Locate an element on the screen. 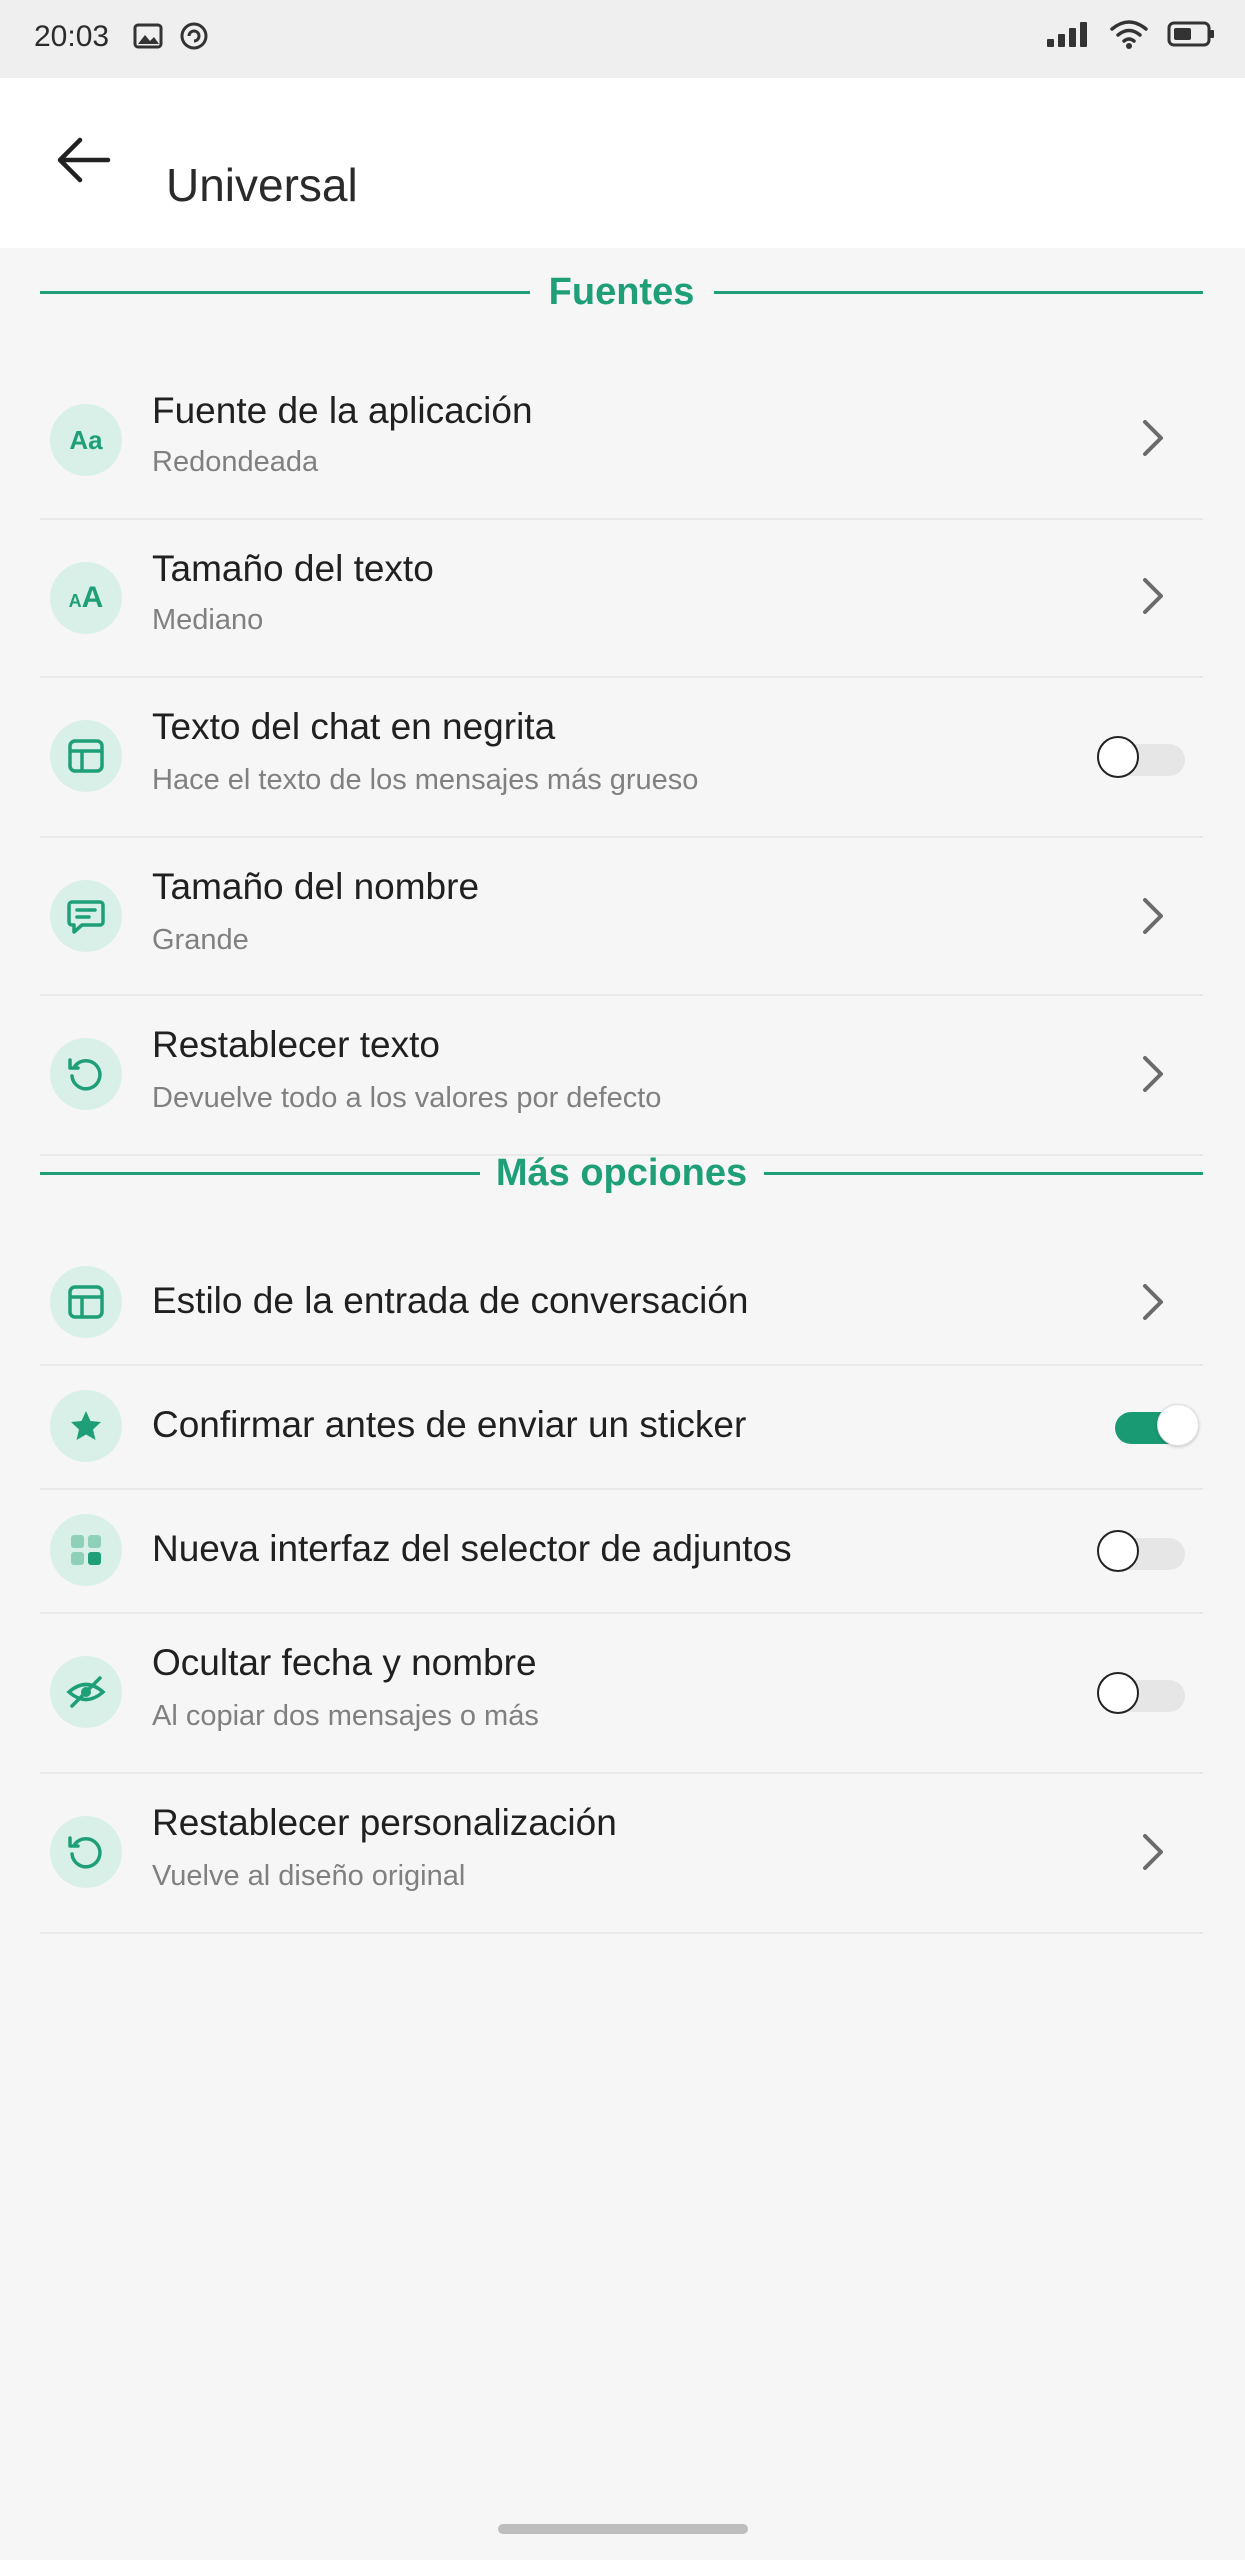 The image size is (1245, 2560). setting-title: Nueva interfaz del selector de adjuntos is located at coordinates (472, 1548).